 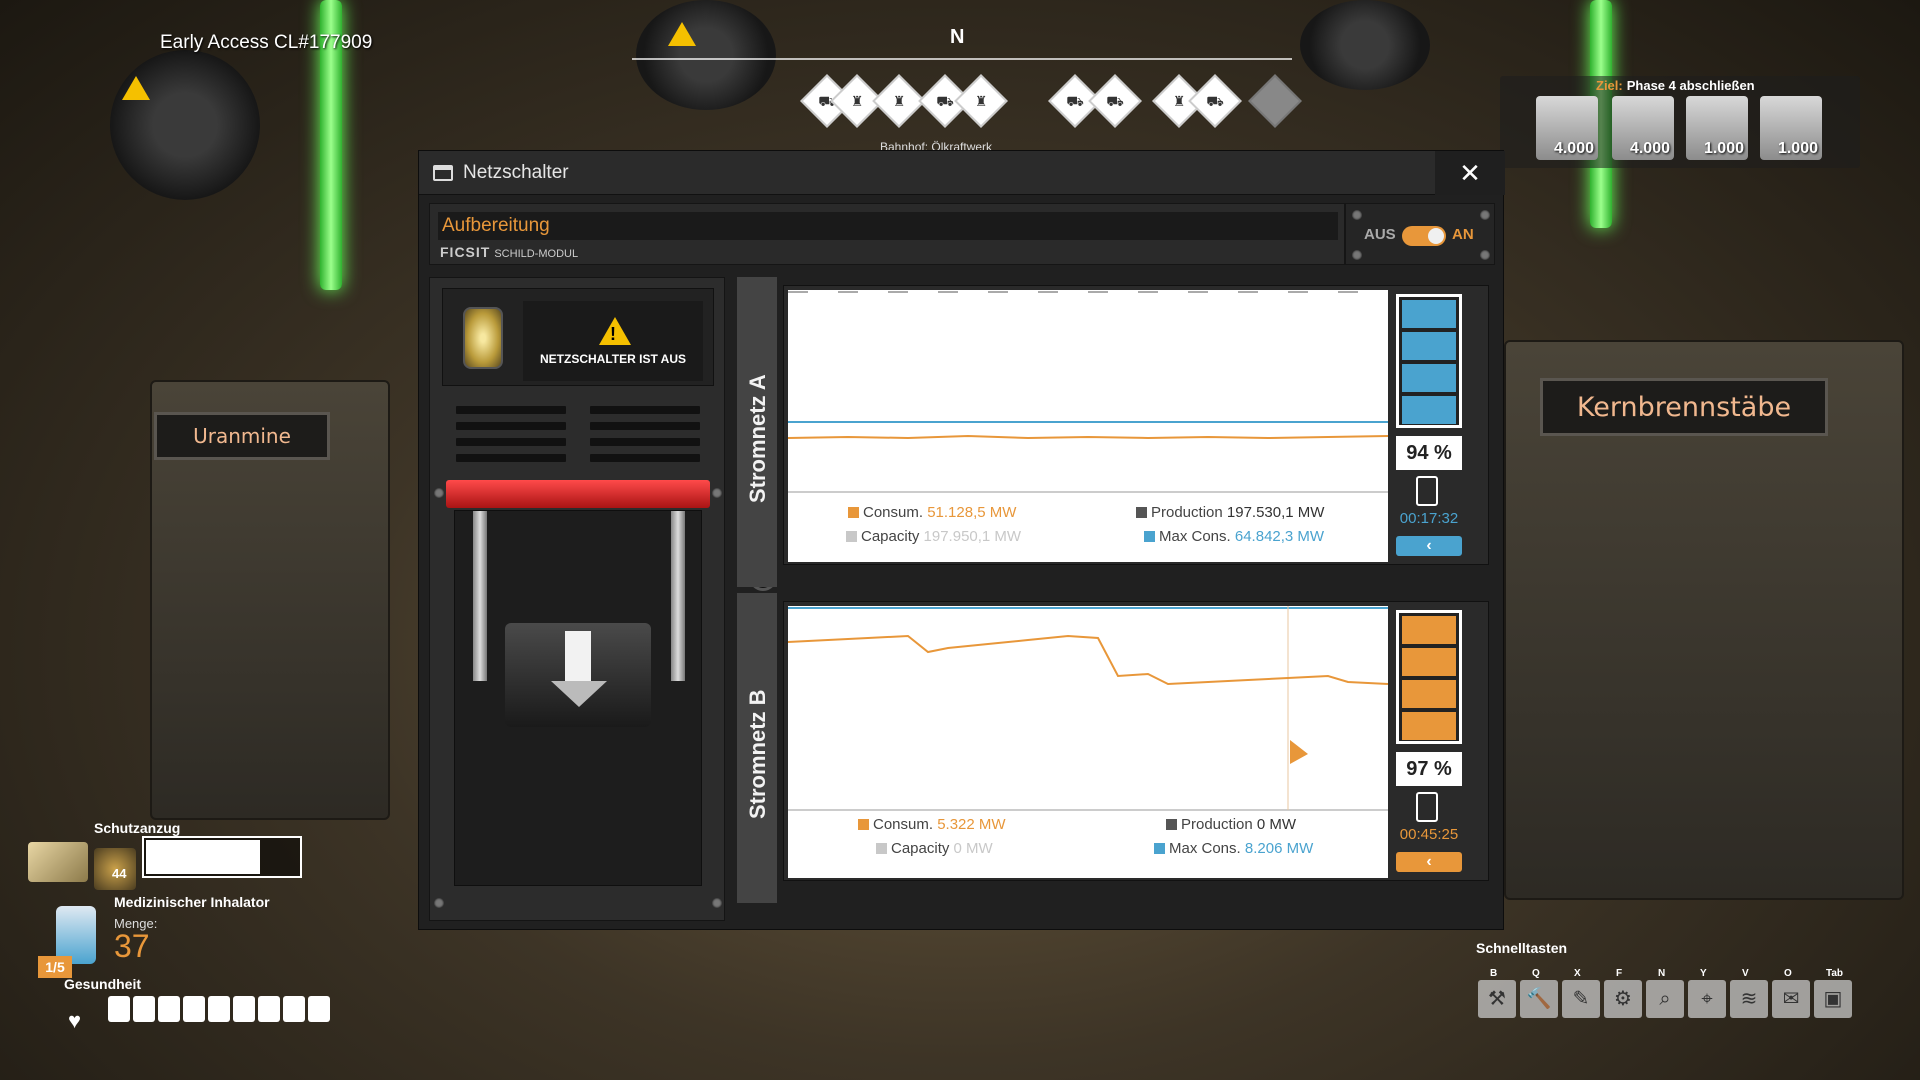 What do you see at coordinates (1429, 769) in the screenshot?
I see `battery-percent: 97 %` at bounding box center [1429, 769].